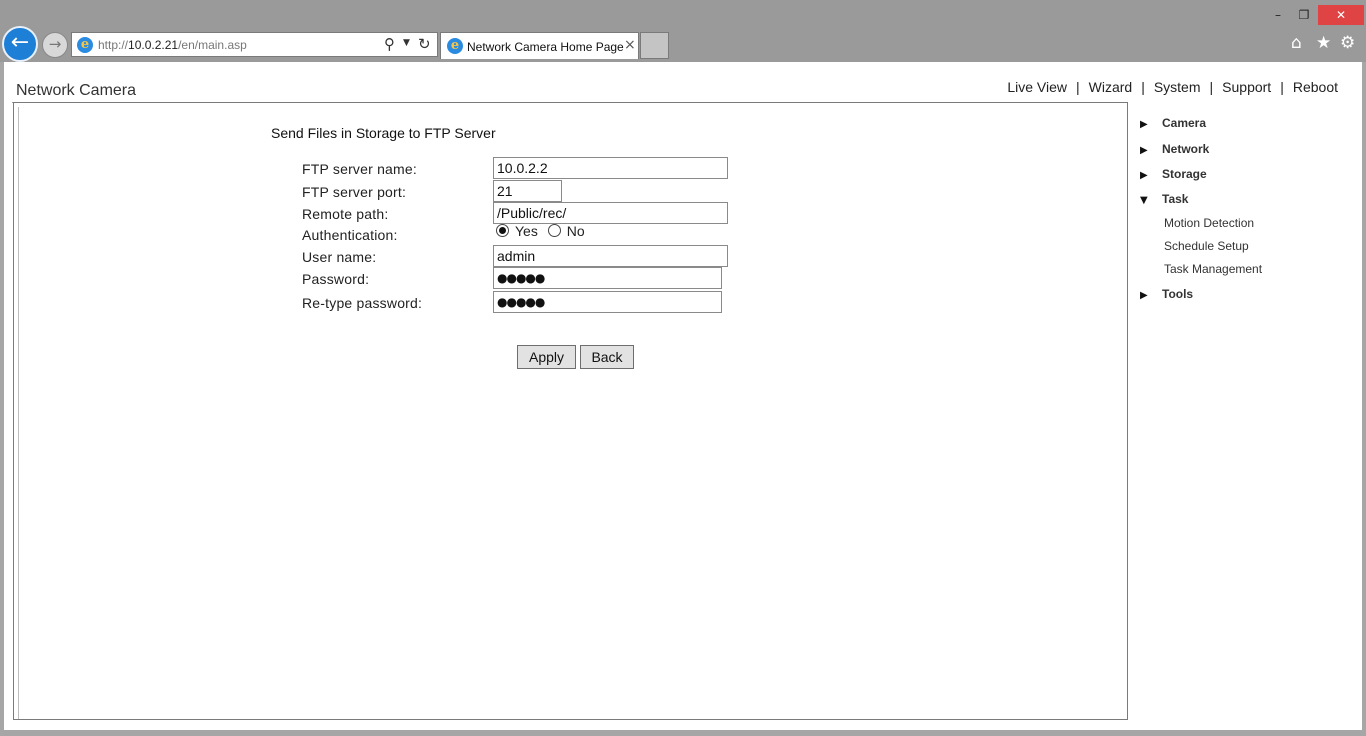 This screenshot has height=736, width=1366. Describe the element at coordinates (406, 43) in the screenshot. I see `chevron-down-icon: ▼` at that location.